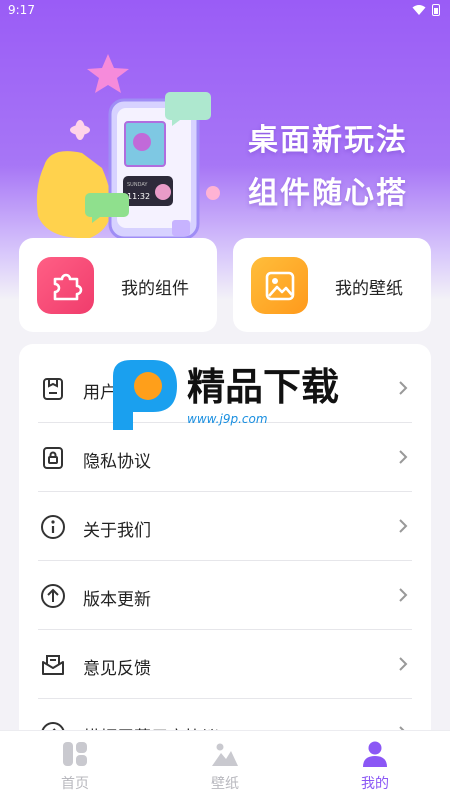 The image size is (450, 800). I want to click on wallpaper-icon, so click(225, 754).